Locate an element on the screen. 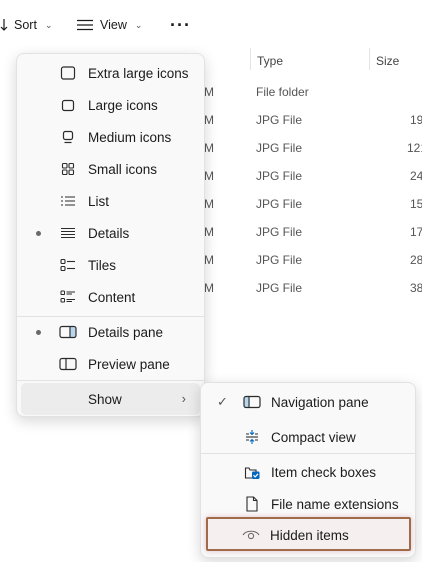 Image resolution: width=422 pixels, height=562 pixels. command-bar: Sort ⌄ View ⌄ ··· is located at coordinates (211, 25).